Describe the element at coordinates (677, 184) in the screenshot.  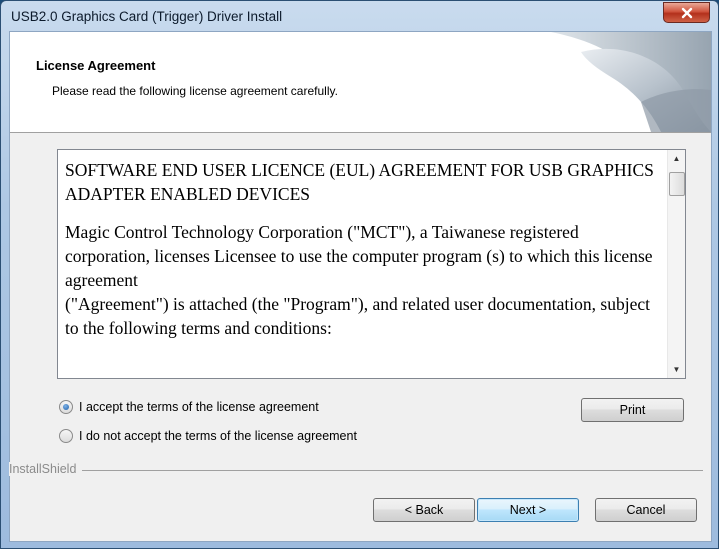
I see `scroll-thumb` at that location.